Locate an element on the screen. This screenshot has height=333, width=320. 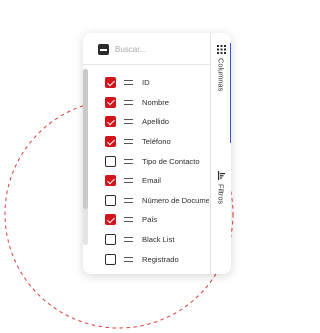
side-tab-bar: Columnas Filtros is located at coordinates (220, 153).